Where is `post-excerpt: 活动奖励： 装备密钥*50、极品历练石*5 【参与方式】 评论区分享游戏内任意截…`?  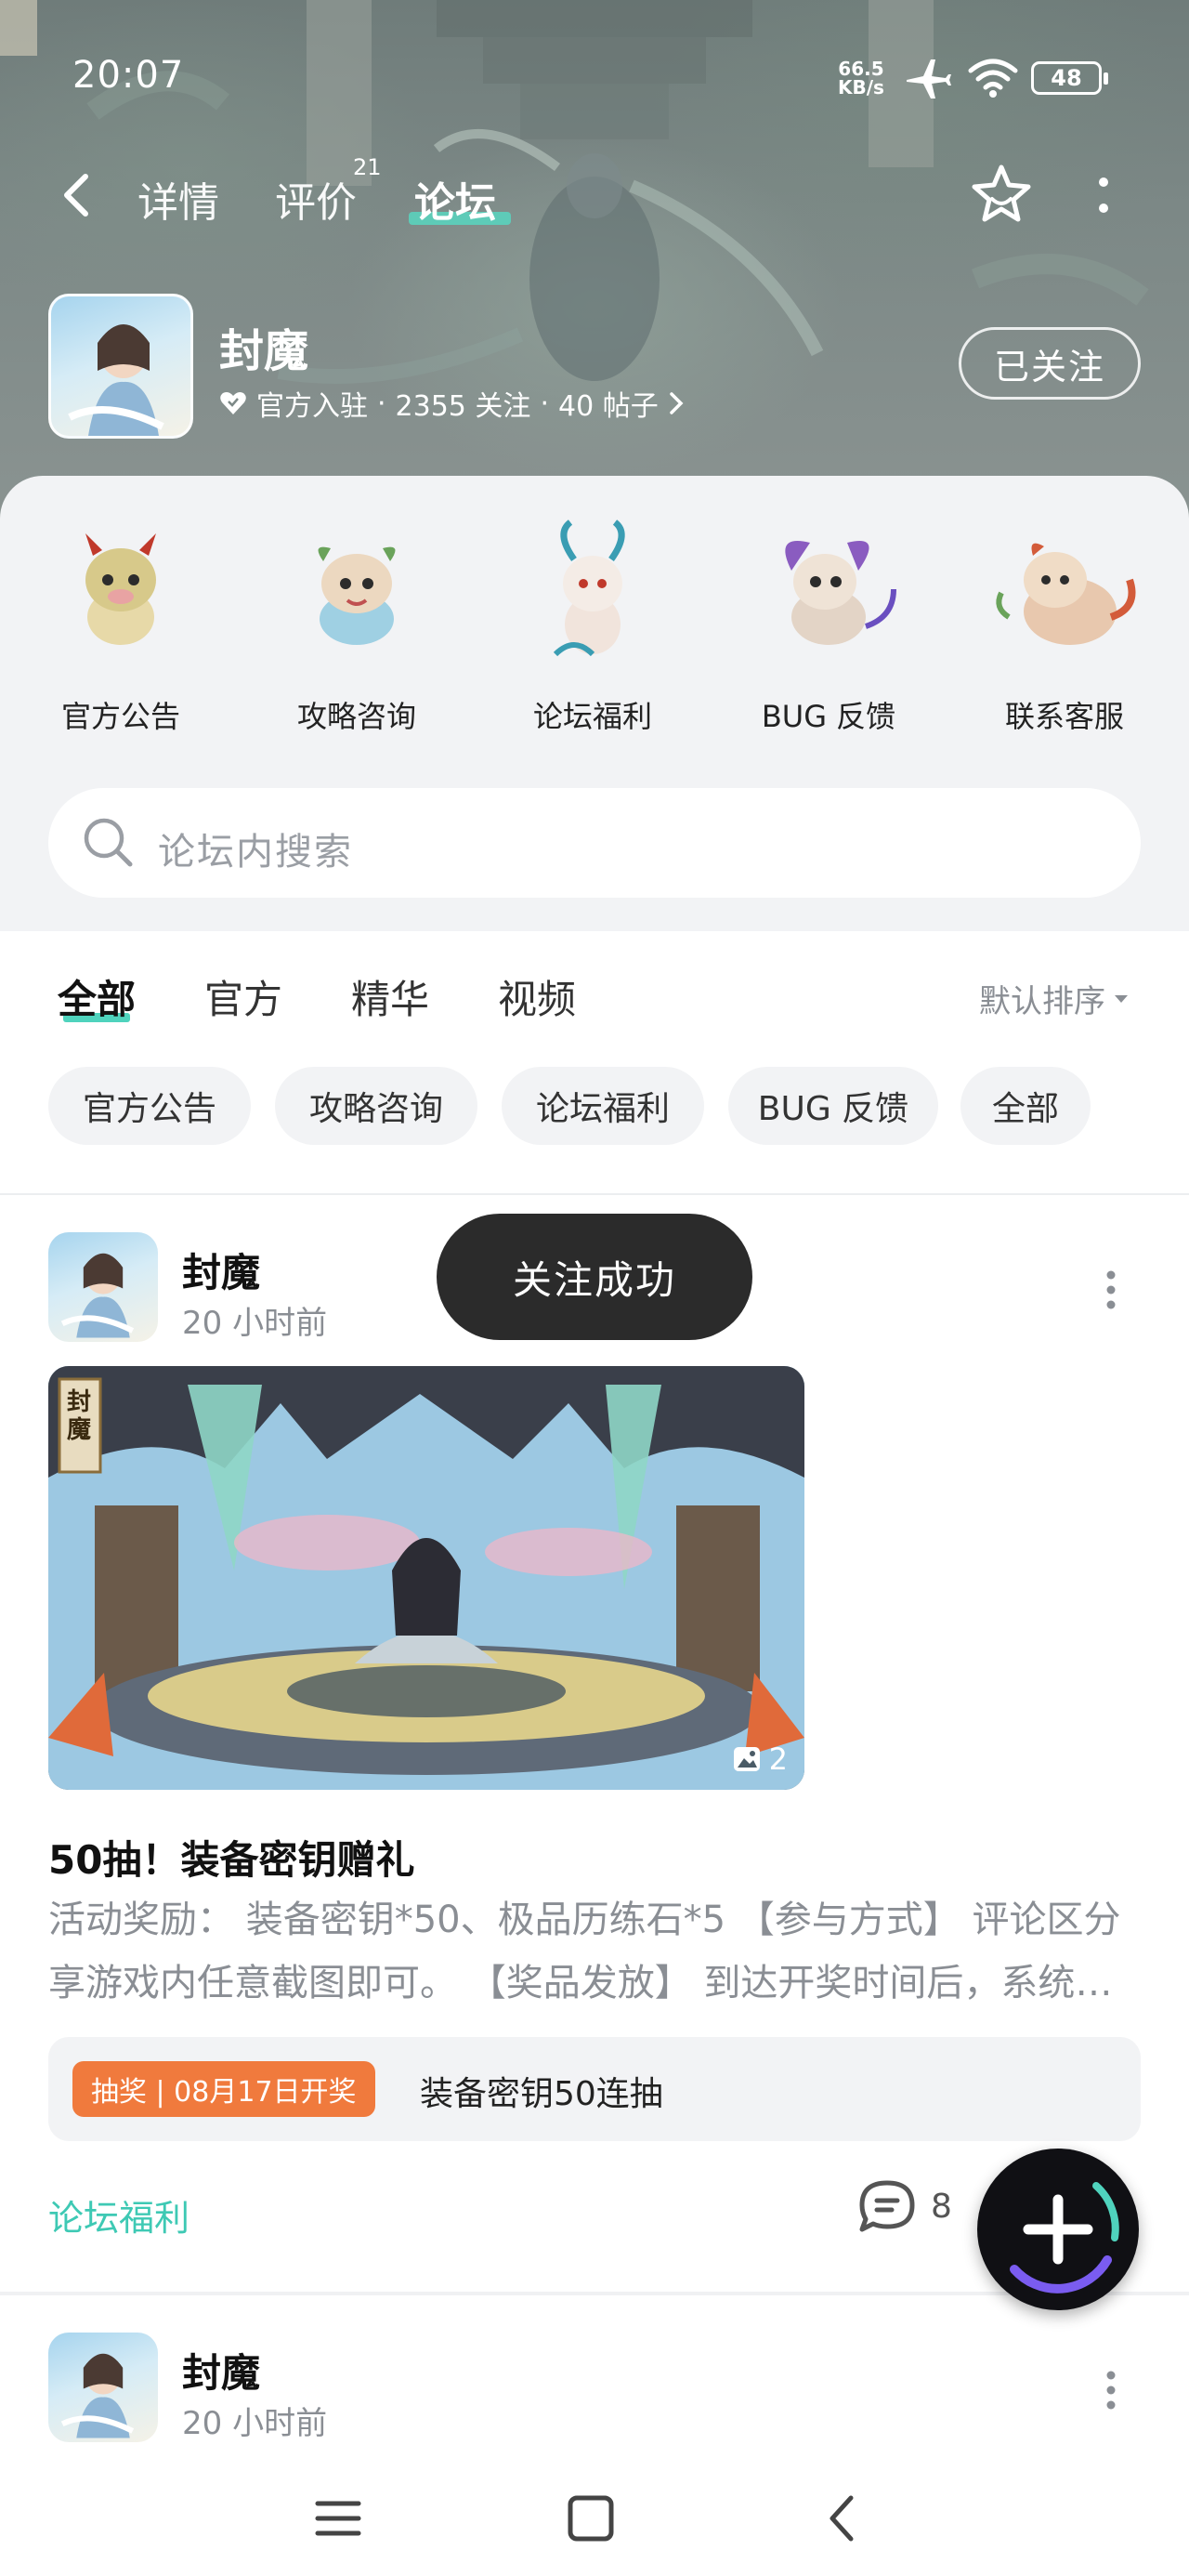
post-excerpt: 活动奖励： 装备密钥*50、极品历练石*5 【参与方式】 评论区分享游戏内任意截… is located at coordinates (596, 1951).